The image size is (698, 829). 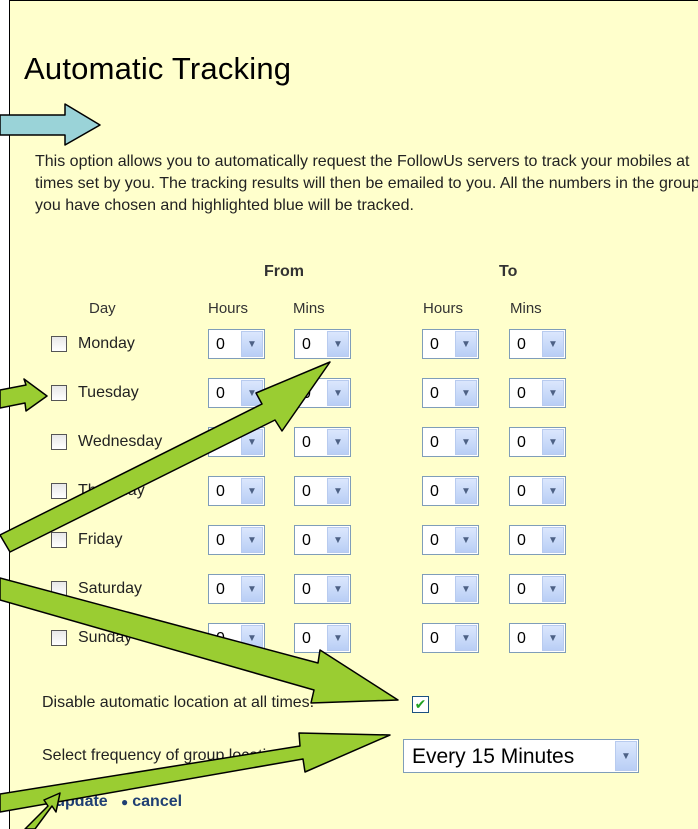 I want to click on to-mins-header: Mins, so click(x=526, y=308).